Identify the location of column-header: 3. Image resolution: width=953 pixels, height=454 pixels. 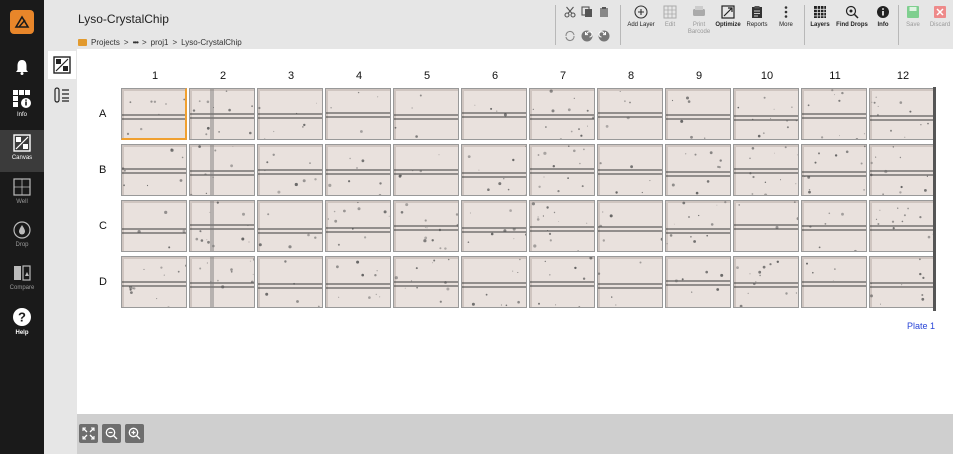
(291, 76).